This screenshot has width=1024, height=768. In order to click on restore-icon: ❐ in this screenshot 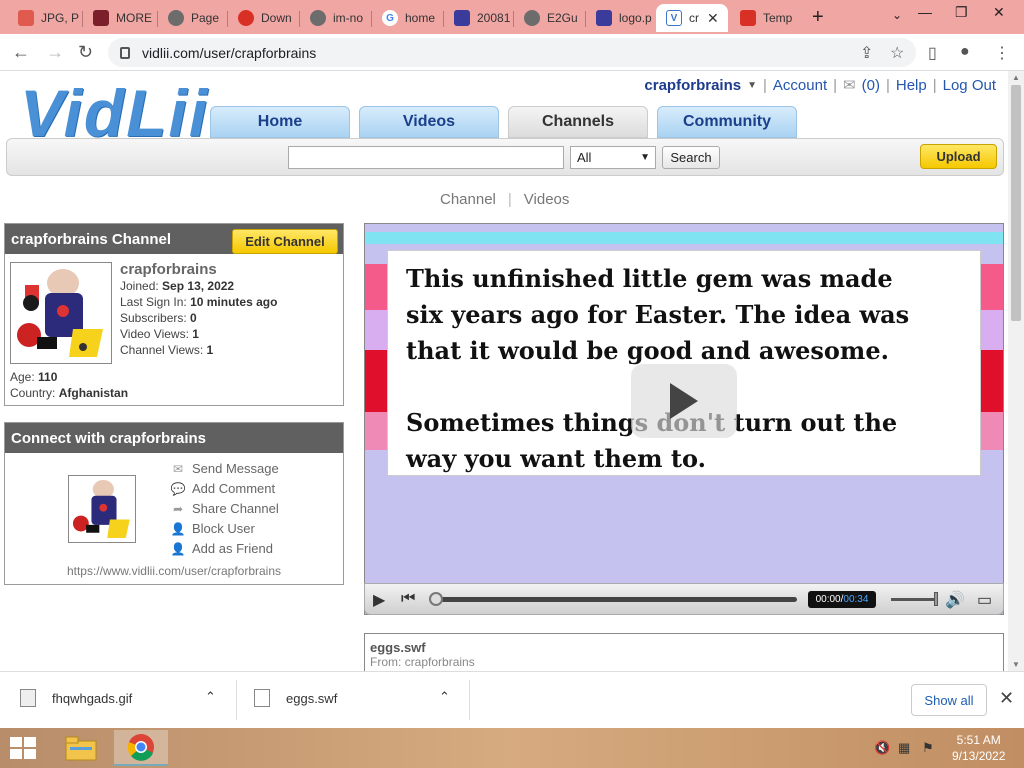, I will do `click(961, 12)`.